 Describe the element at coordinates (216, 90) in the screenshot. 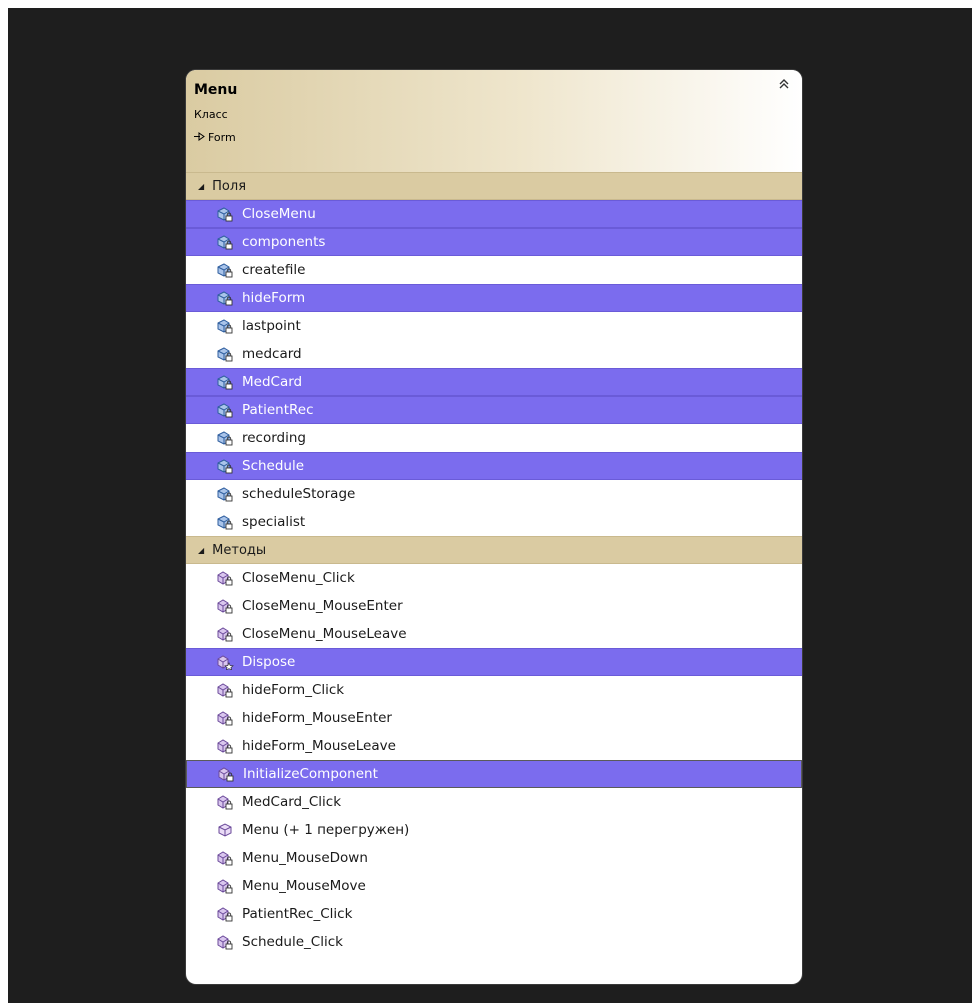

I see `class-name: Menu` at that location.